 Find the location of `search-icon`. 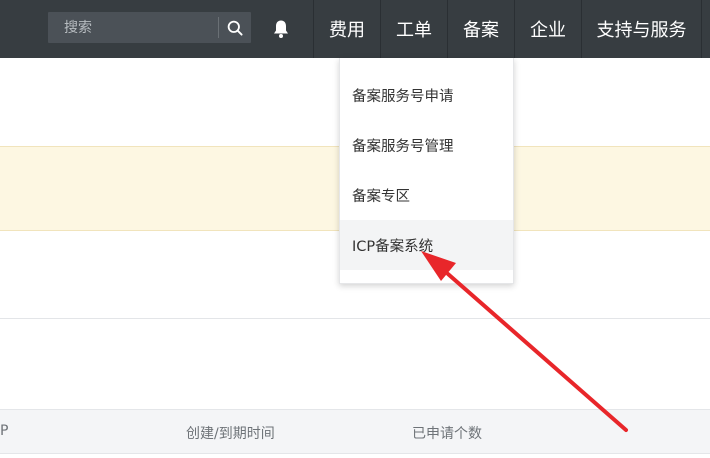

search-icon is located at coordinates (235, 28).